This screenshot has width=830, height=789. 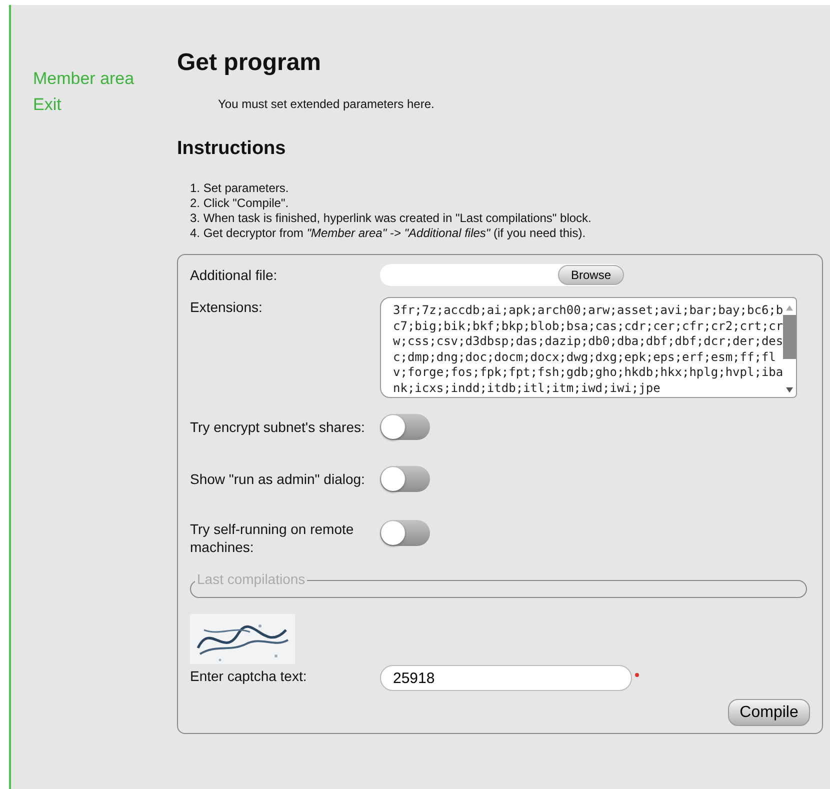 What do you see at coordinates (327, 104) in the screenshot?
I see `intro-text: You must set extended parameters here.` at bounding box center [327, 104].